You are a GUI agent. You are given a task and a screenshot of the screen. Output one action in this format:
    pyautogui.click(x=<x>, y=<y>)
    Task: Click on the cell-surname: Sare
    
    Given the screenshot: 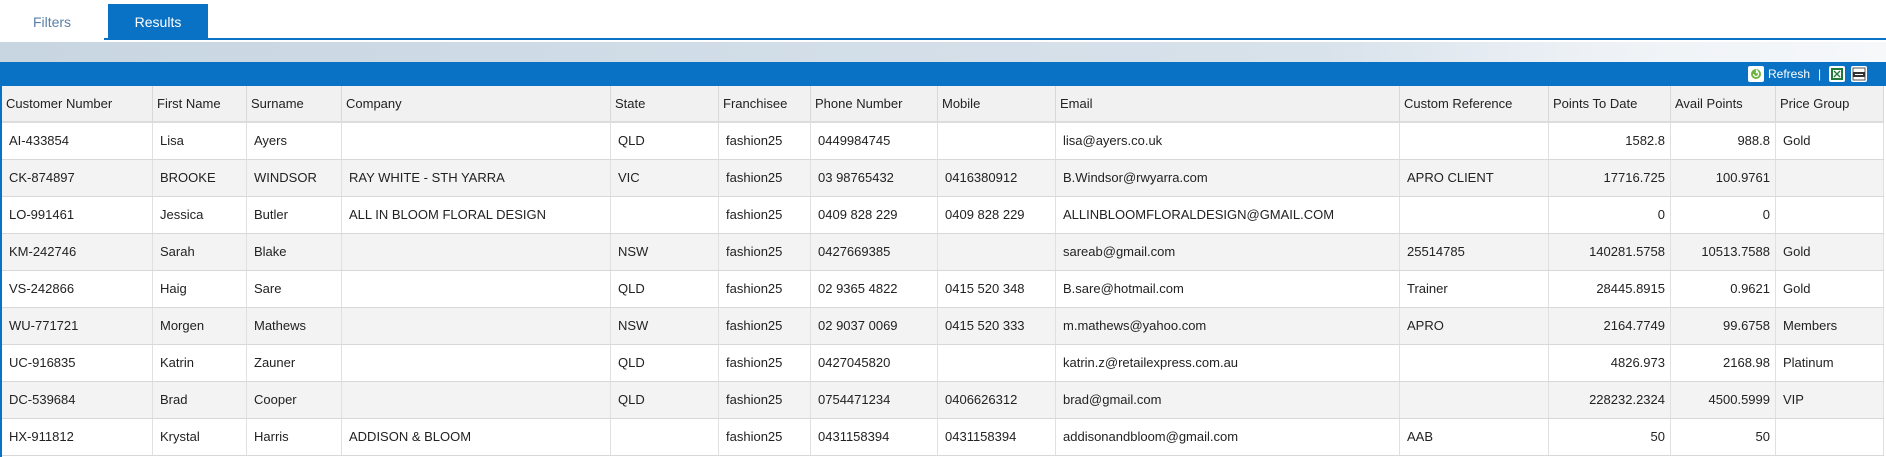 What is the action you would take?
    pyautogui.click(x=294, y=289)
    